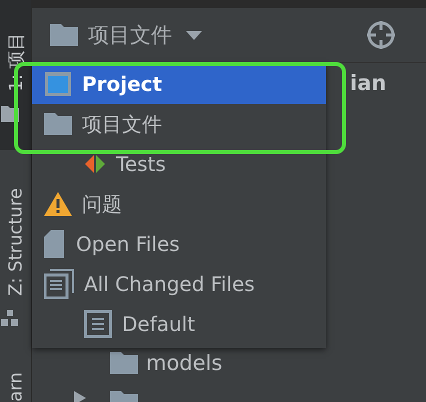 Image resolution: width=426 pixels, height=402 pixels. I want to click on sidebar-tab: arn, so click(15, 368).